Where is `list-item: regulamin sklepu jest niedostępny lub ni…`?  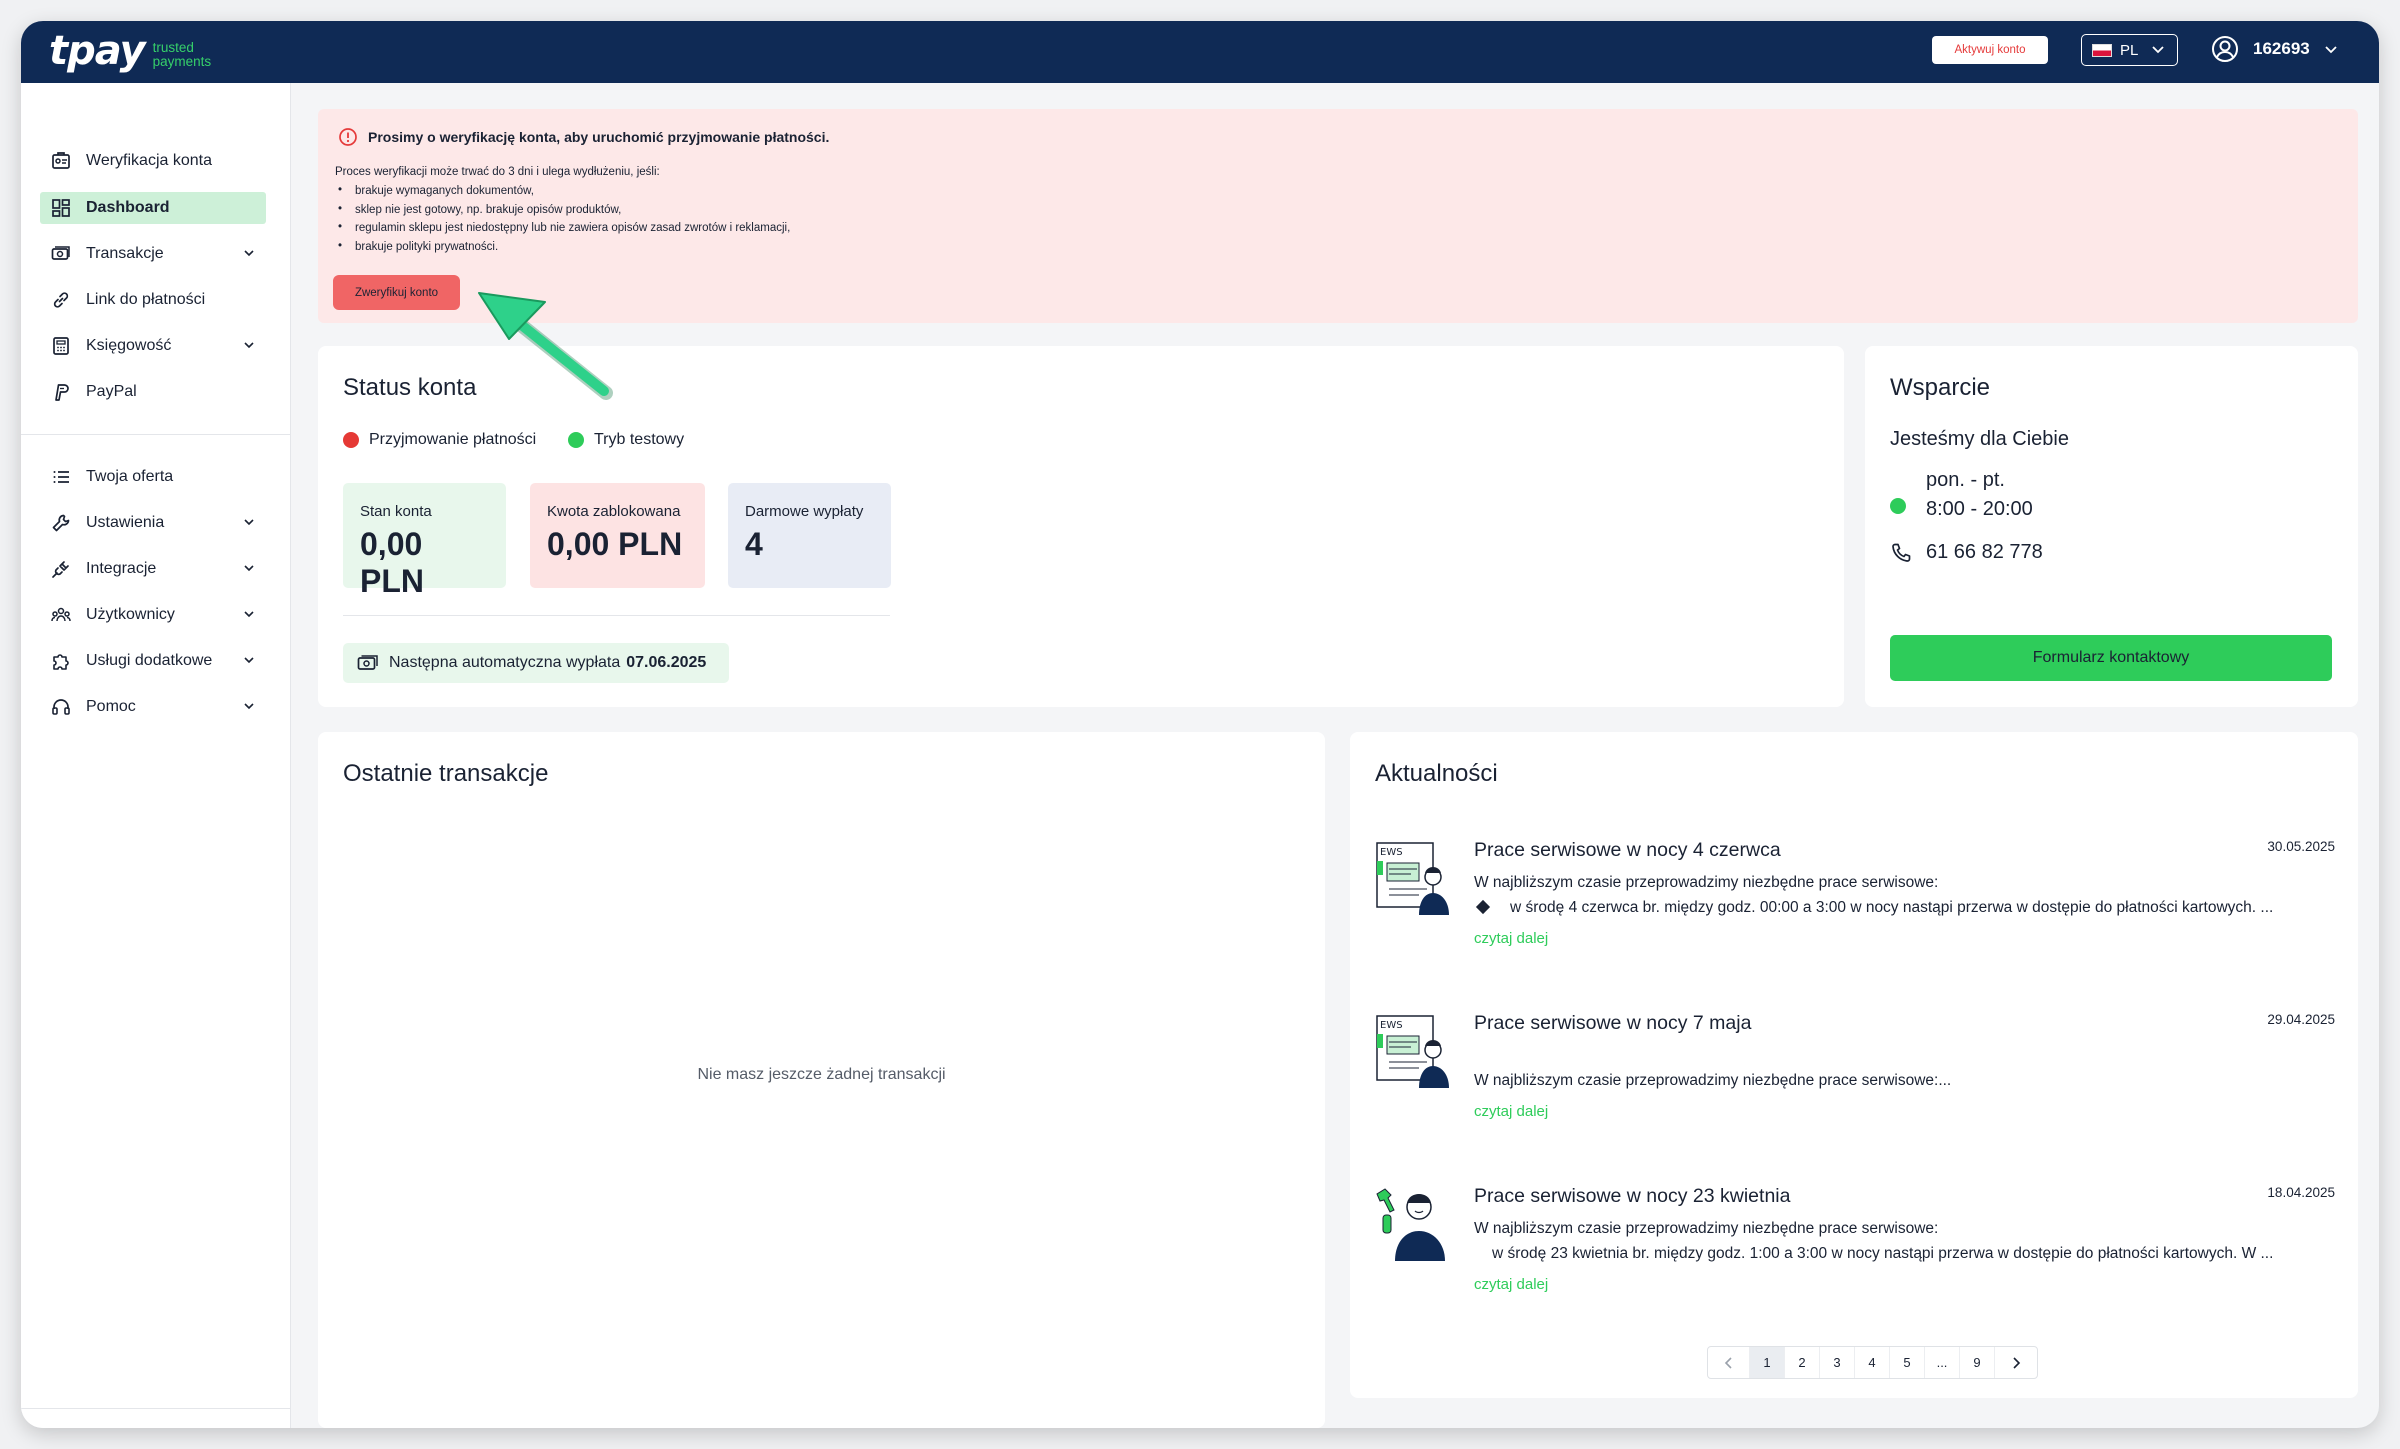 list-item: regulamin sklepu jest niedostępny lub ni… is located at coordinates (562, 231).